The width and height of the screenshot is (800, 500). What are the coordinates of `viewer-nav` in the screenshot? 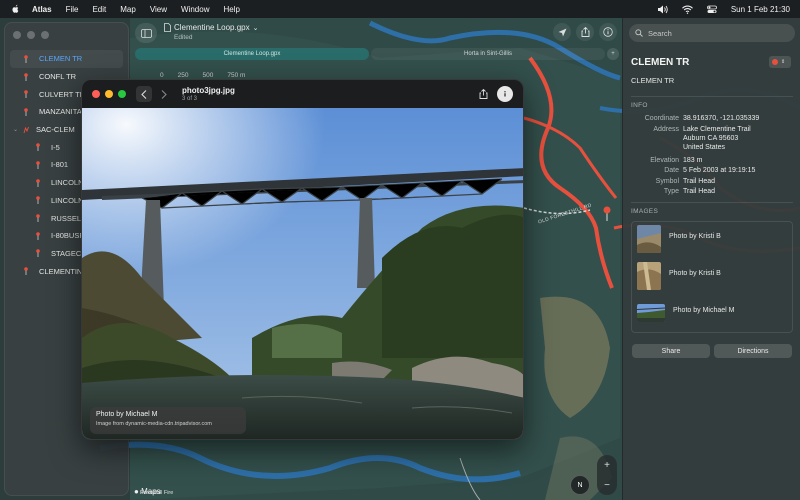 It's located at (154, 94).